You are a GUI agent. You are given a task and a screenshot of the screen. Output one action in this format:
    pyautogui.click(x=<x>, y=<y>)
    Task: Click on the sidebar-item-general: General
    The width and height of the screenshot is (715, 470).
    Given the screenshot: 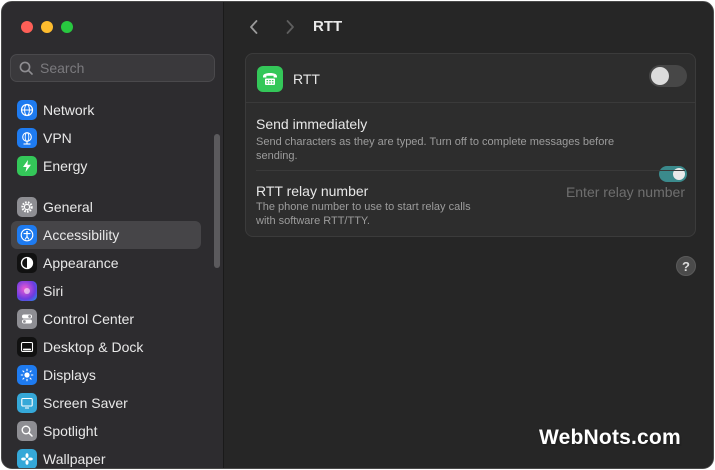 What is the action you would take?
    pyautogui.click(x=106, y=207)
    